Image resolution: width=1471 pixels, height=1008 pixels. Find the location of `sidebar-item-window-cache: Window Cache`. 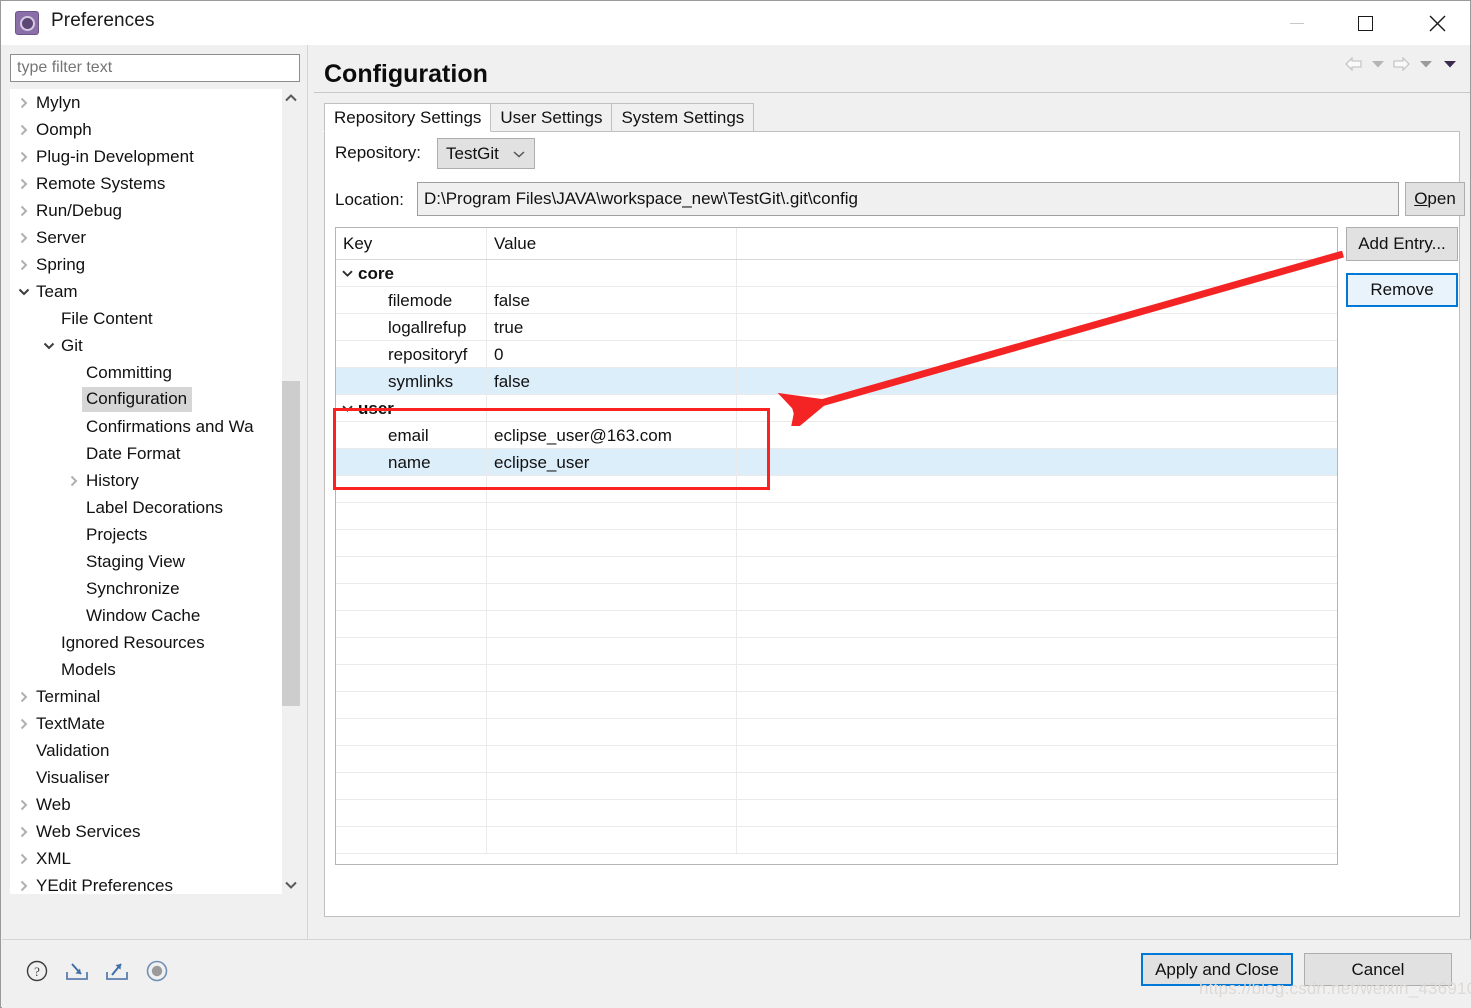

sidebar-item-window-cache: Window Cache is located at coordinates (146, 615).